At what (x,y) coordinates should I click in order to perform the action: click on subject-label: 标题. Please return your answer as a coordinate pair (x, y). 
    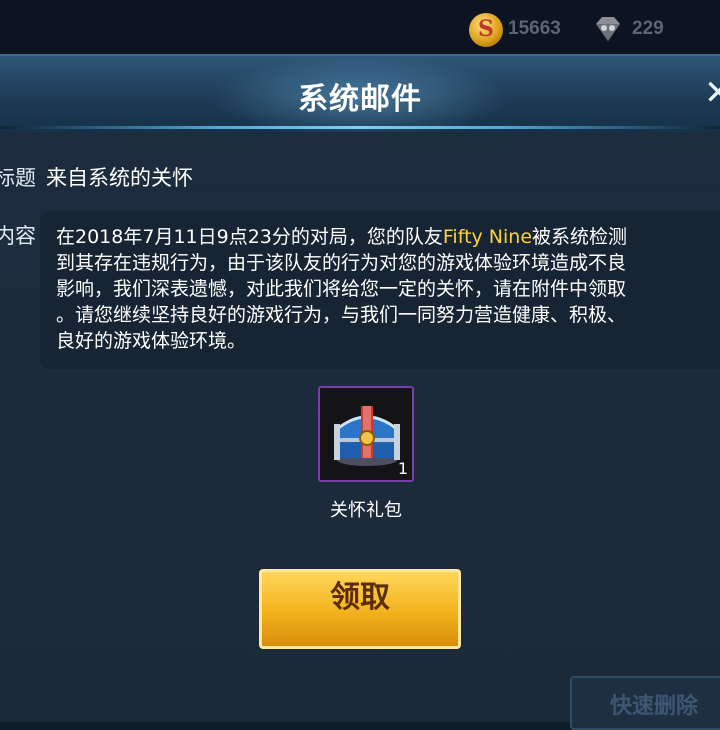
    Looking at the image, I should click on (18, 178).